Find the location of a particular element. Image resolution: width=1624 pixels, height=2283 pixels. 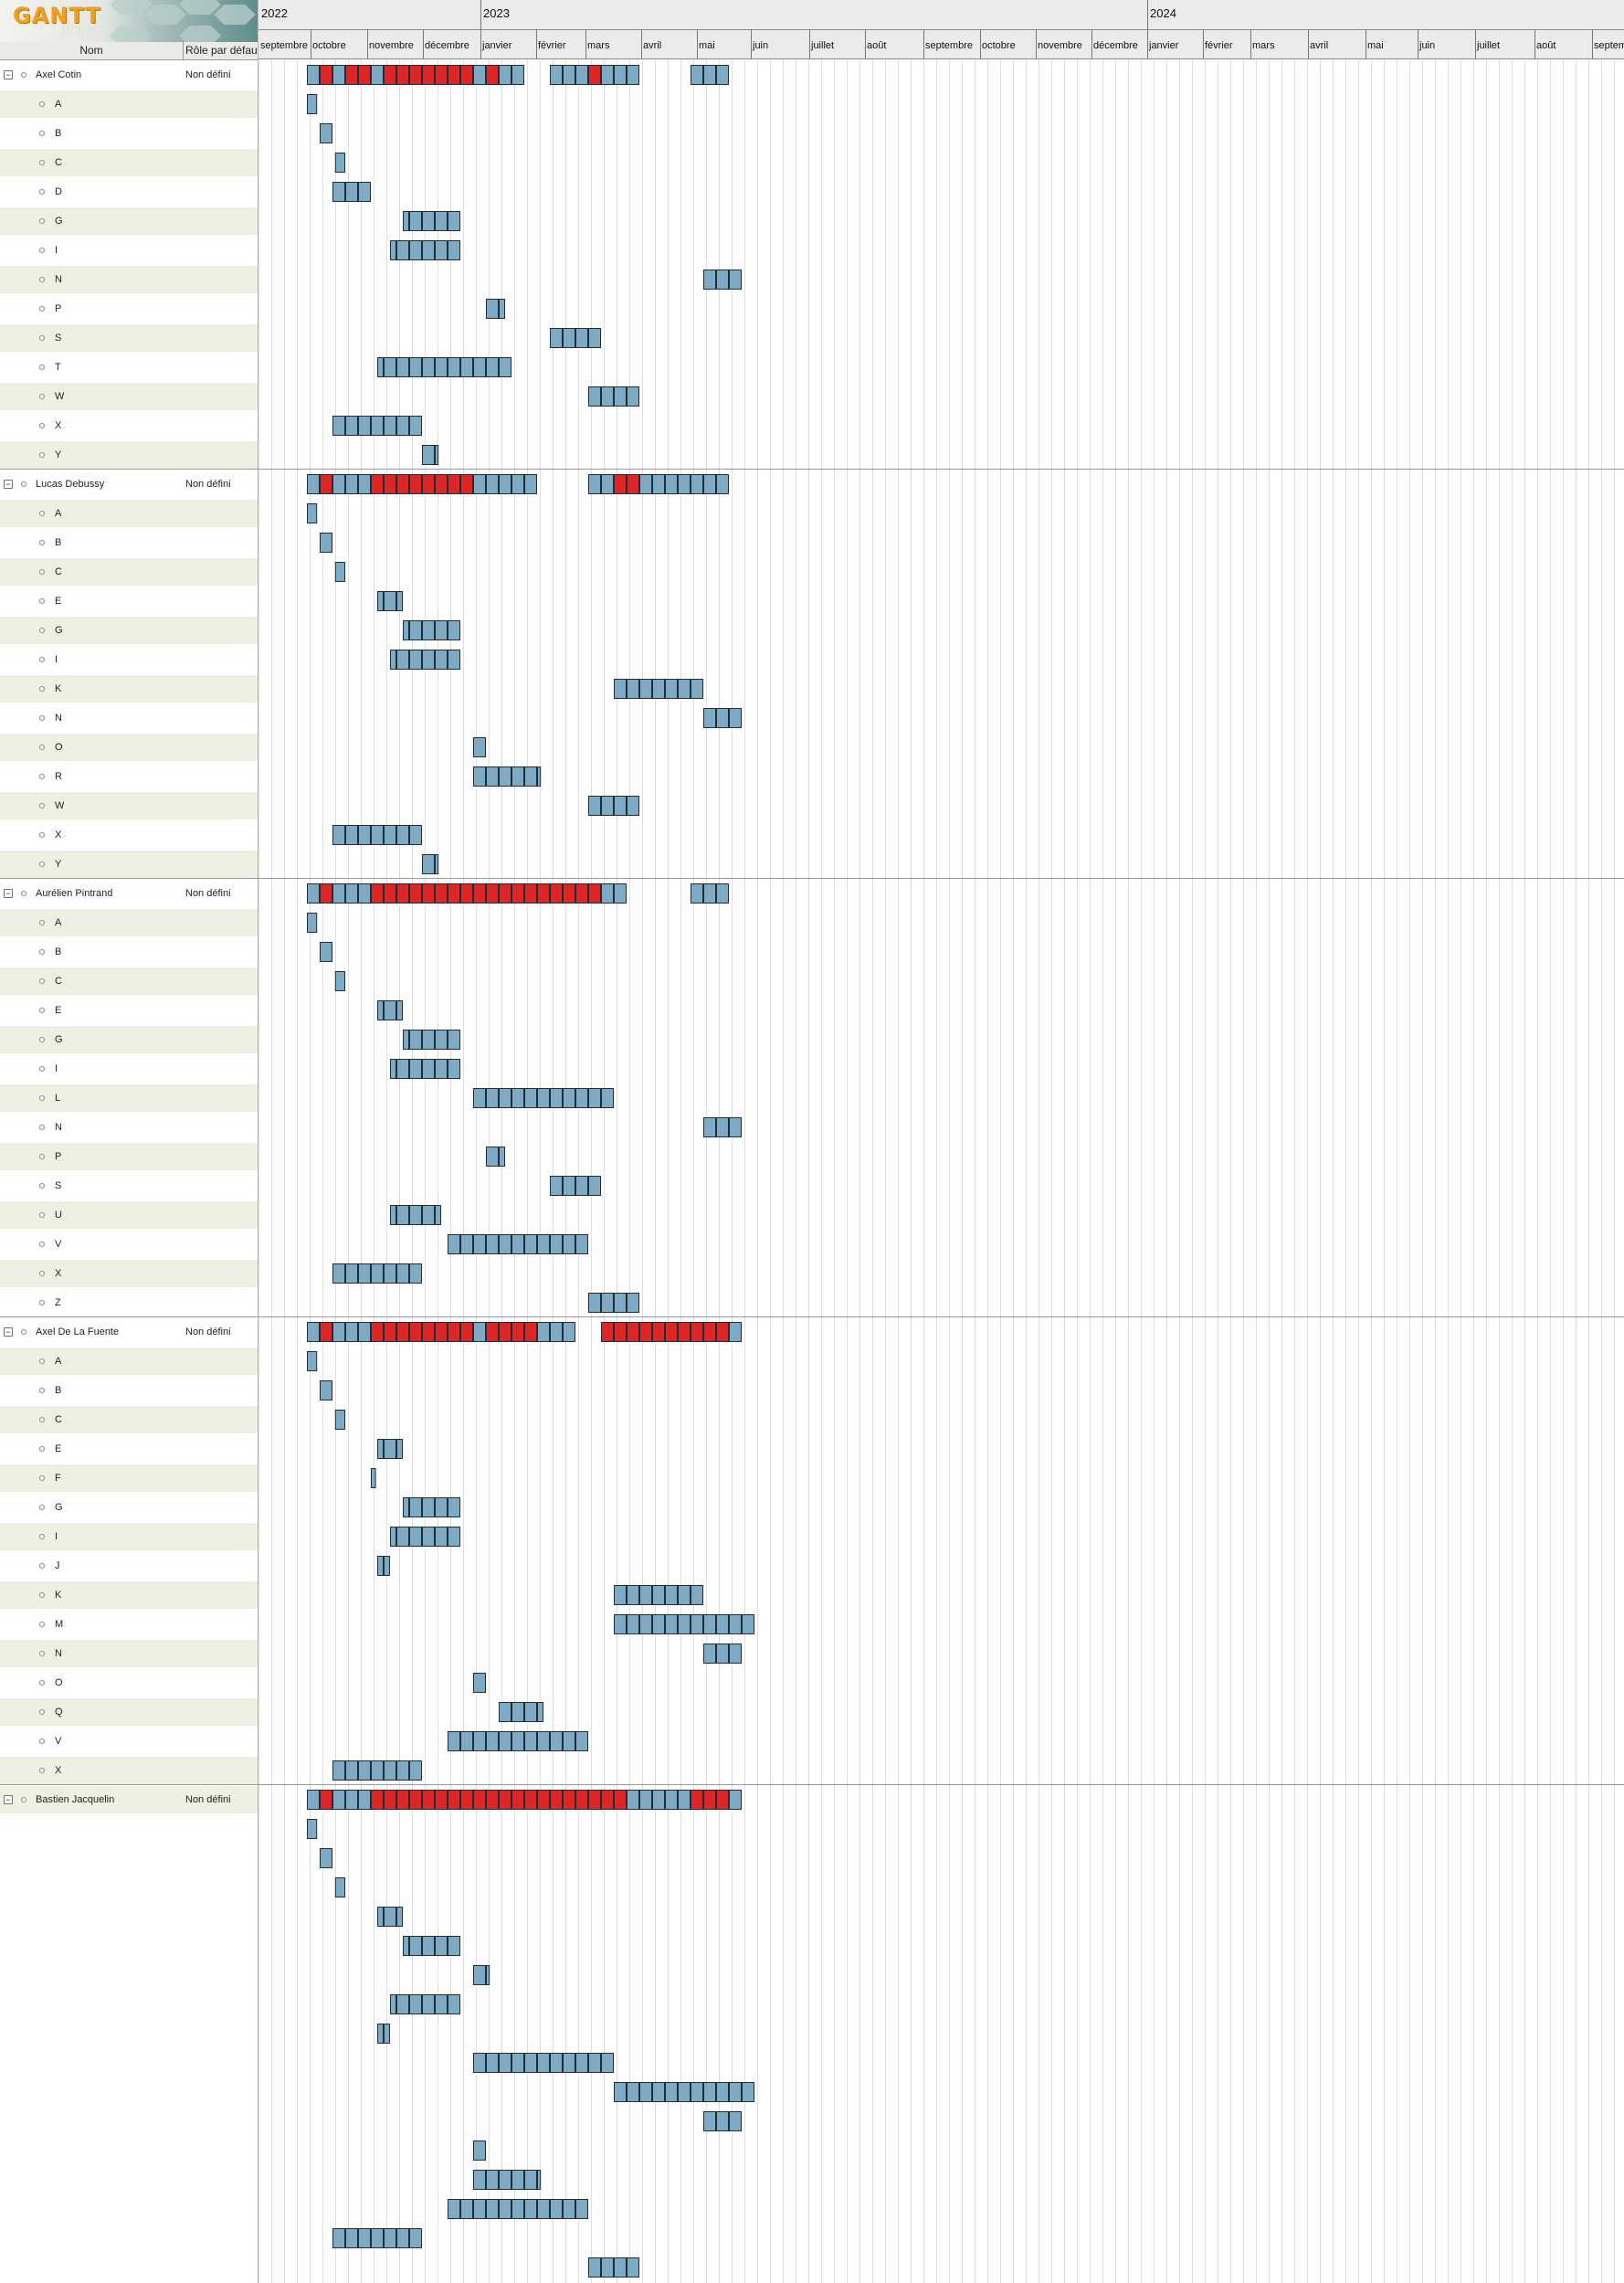

task-row: T is located at coordinates (129, 367).